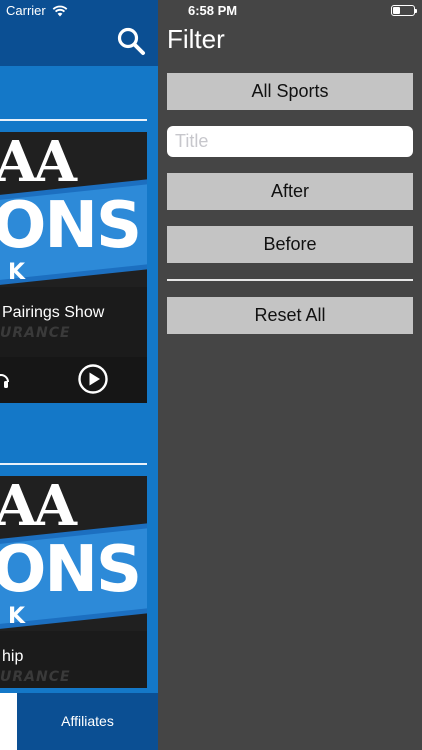  I want to click on status-bar-left: Carrier, so click(37, 10).